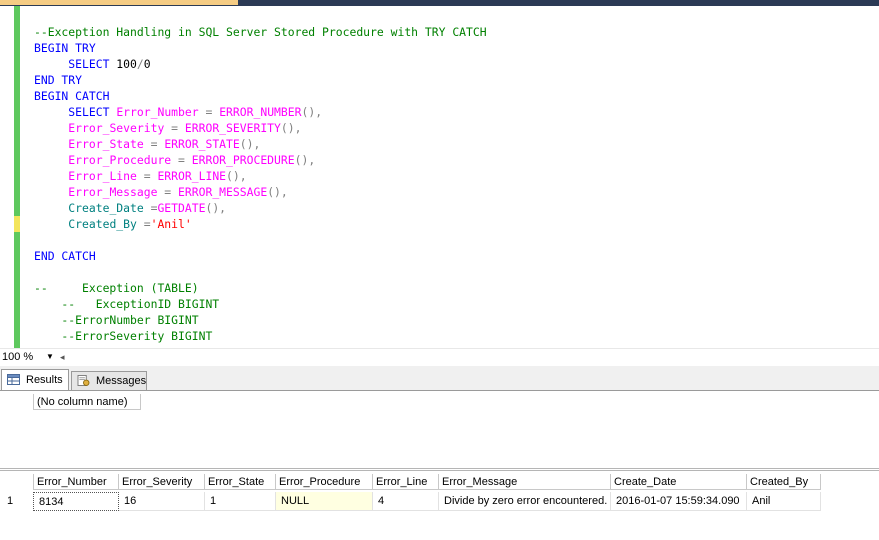 The height and width of the screenshot is (540, 879). I want to click on code-token: Error_Line, so click(102, 176).